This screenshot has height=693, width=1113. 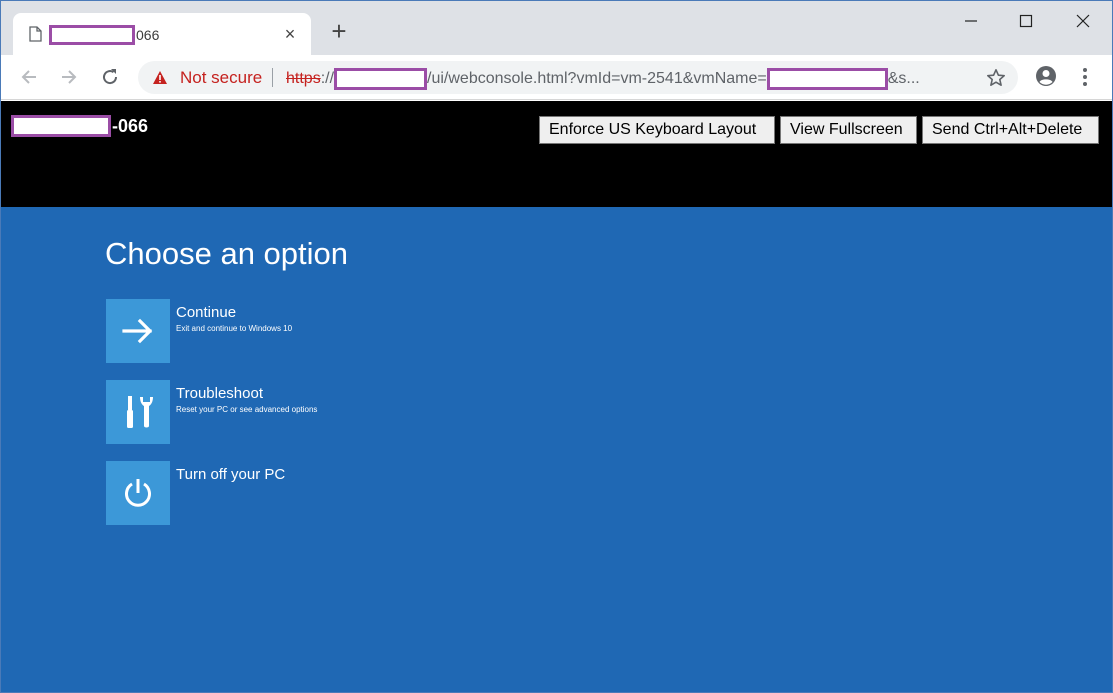 What do you see at coordinates (35, 34) in the screenshot?
I see `document-icon` at bounding box center [35, 34].